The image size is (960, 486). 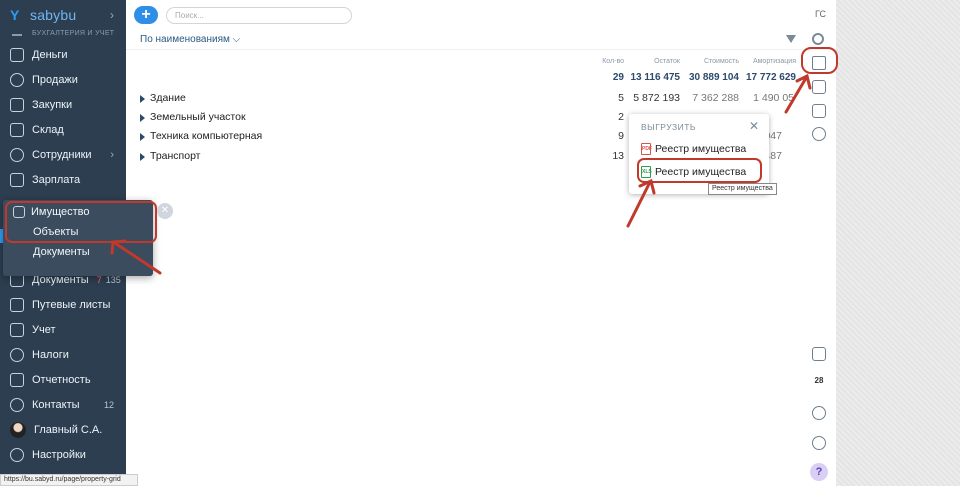 I want to click on sidebar-item-contacts: Контакты 12, so click(x=63, y=404).